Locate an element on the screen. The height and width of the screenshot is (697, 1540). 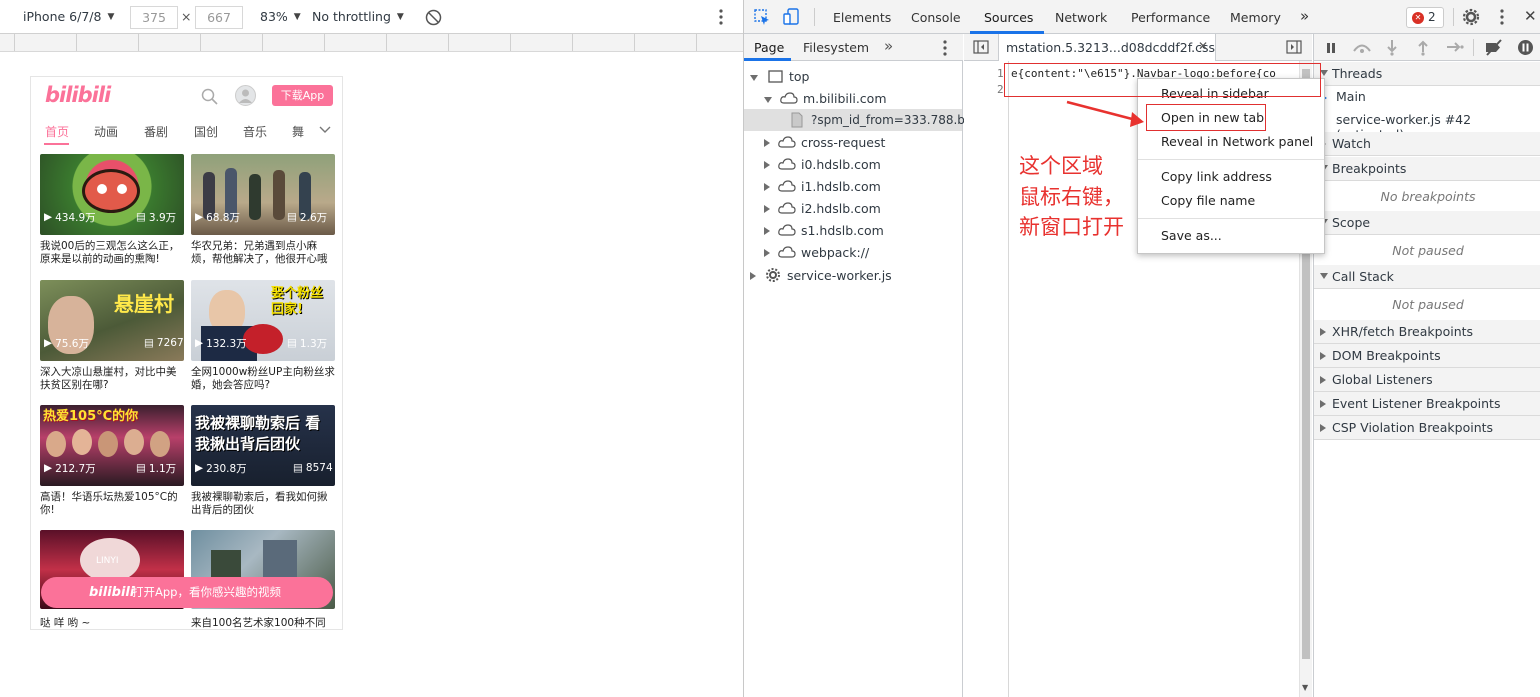
inspect-element-icon is located at coordinates (762, 17).